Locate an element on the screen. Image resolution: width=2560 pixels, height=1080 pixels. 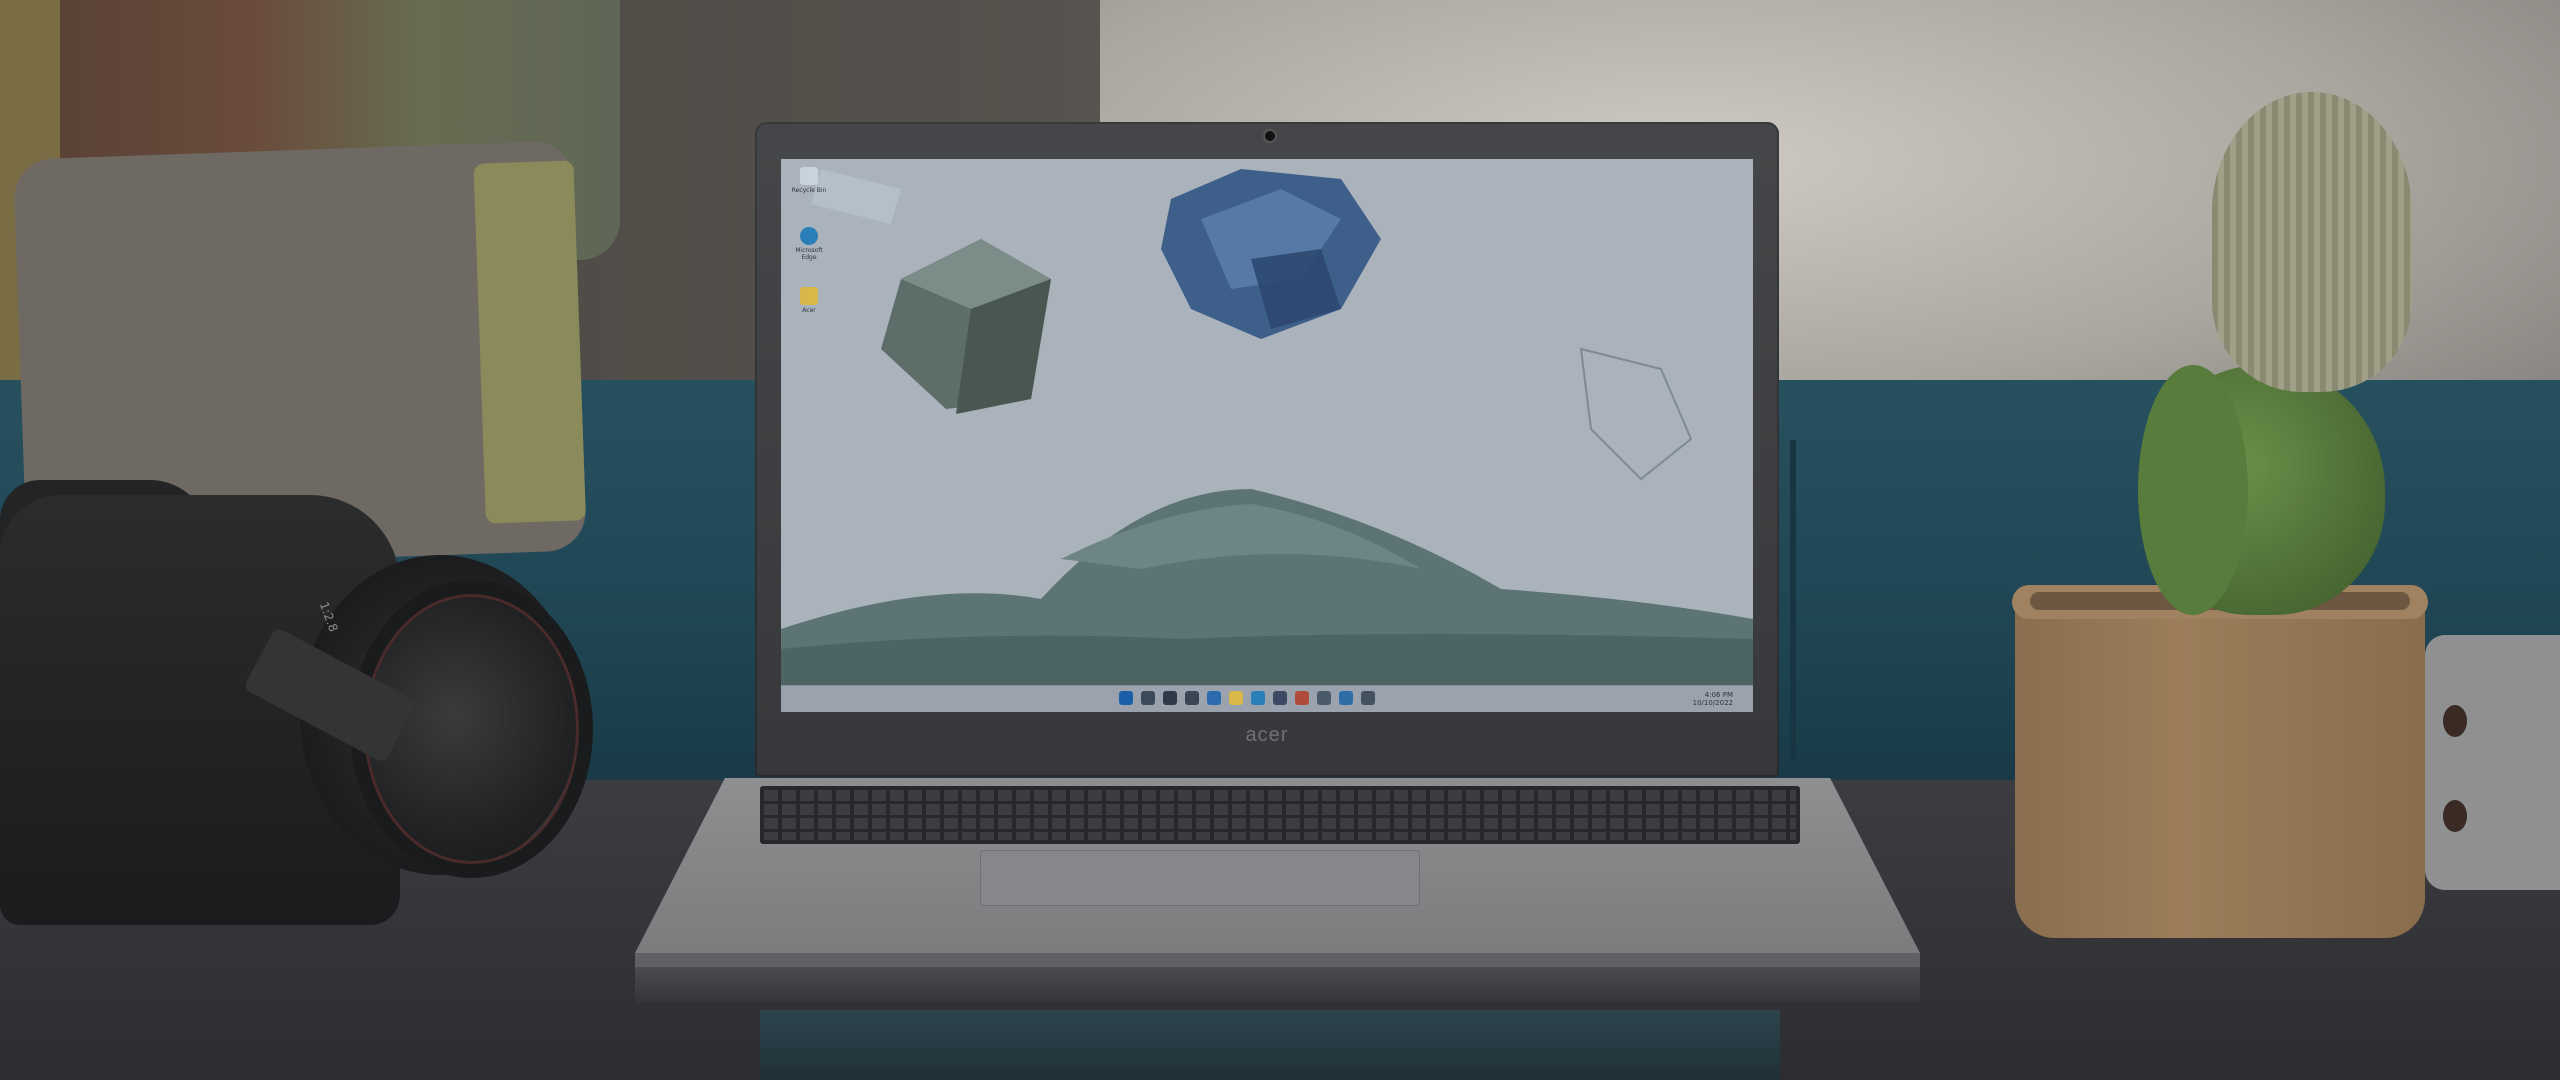
cactus-side-pad is located at coordinates (2193, 490).